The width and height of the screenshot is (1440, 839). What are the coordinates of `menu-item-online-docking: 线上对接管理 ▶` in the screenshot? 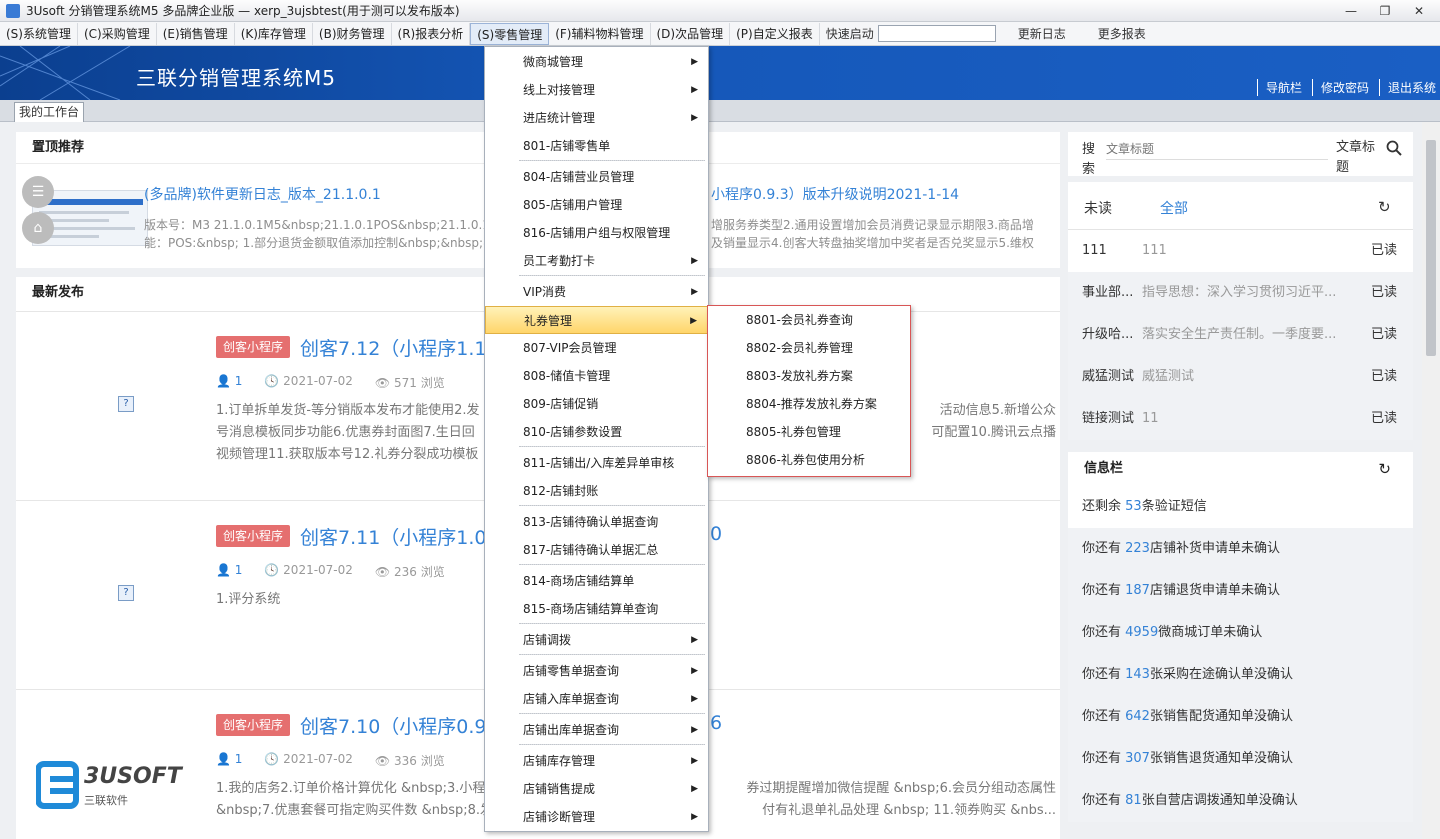 It's located at (596, 90).